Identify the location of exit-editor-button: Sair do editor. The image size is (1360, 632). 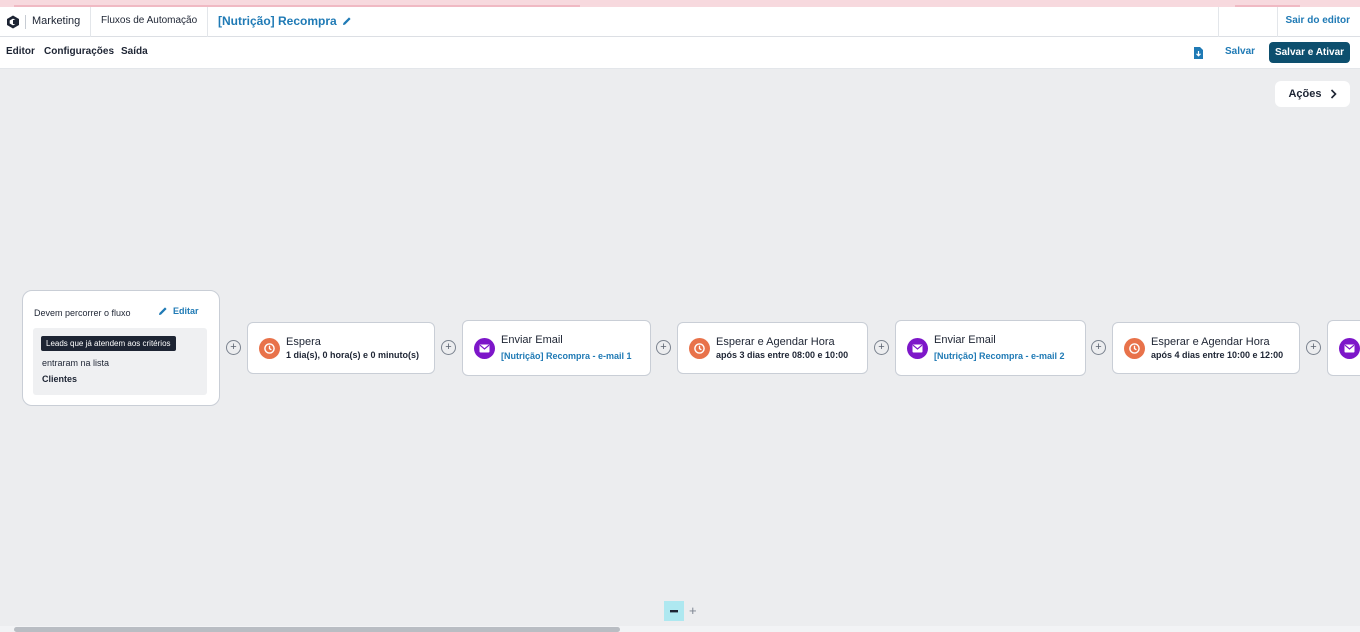
(1318, 20).